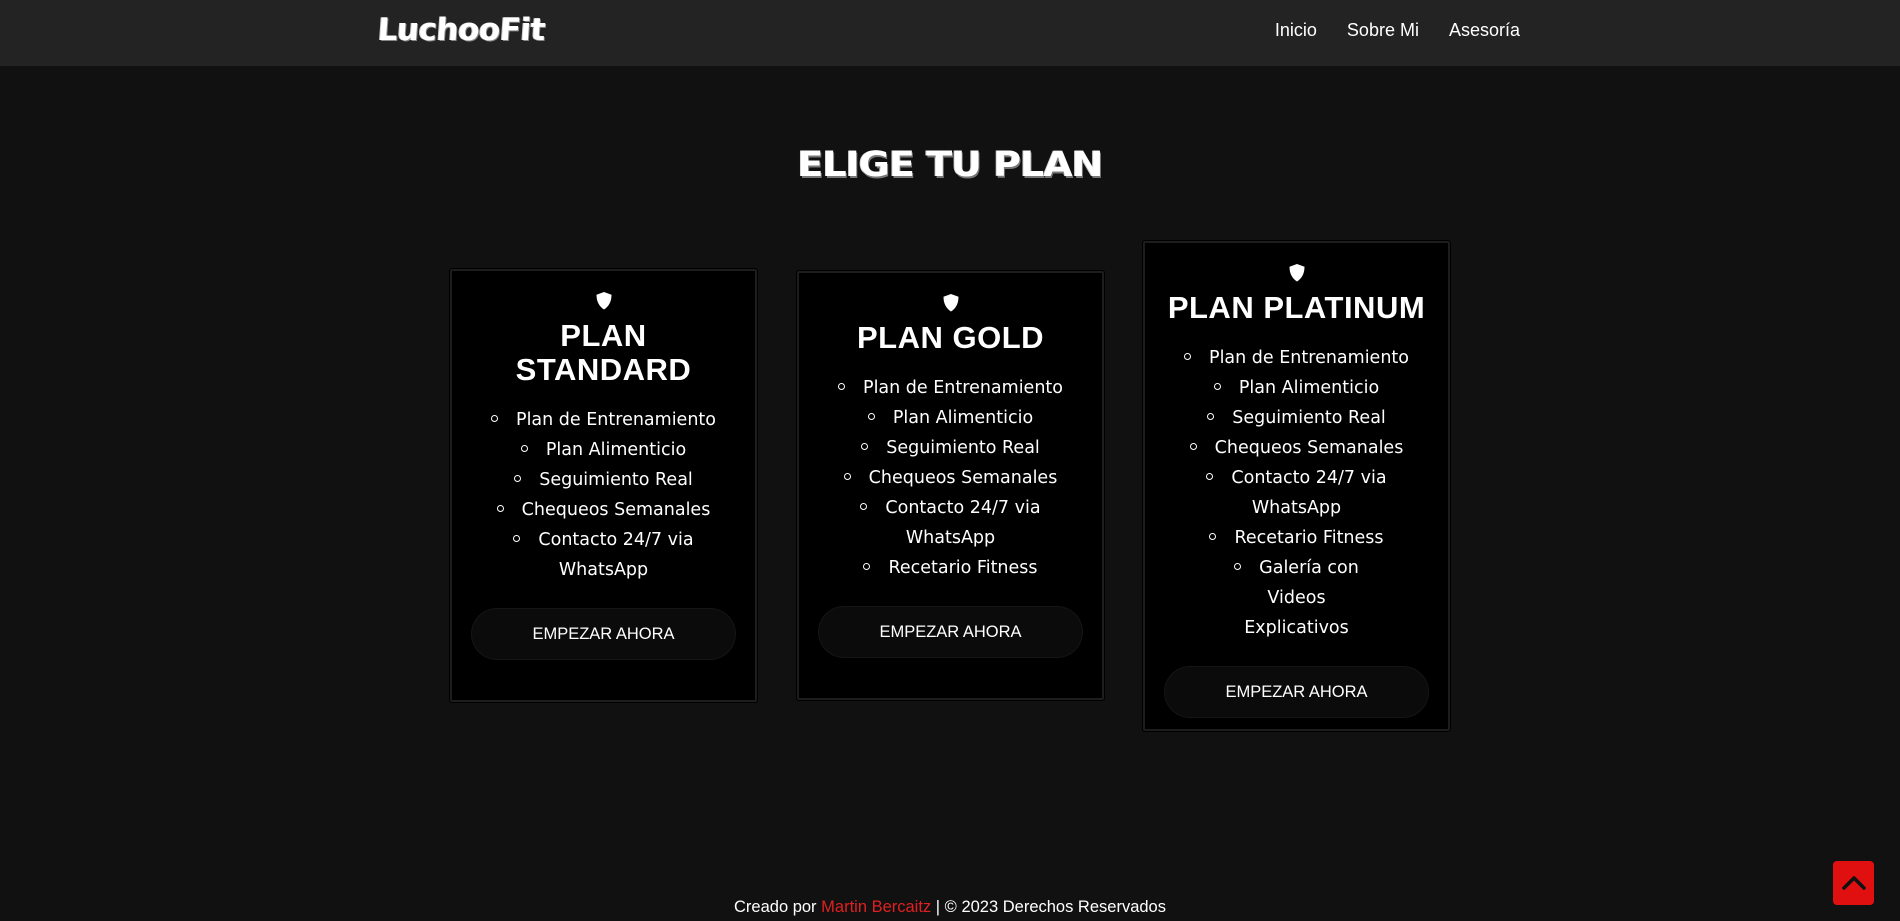 Image resolution: width=1900 pixels, height=921 pixels. I want to click on scroll-to-top-button, so click(1853, 883).